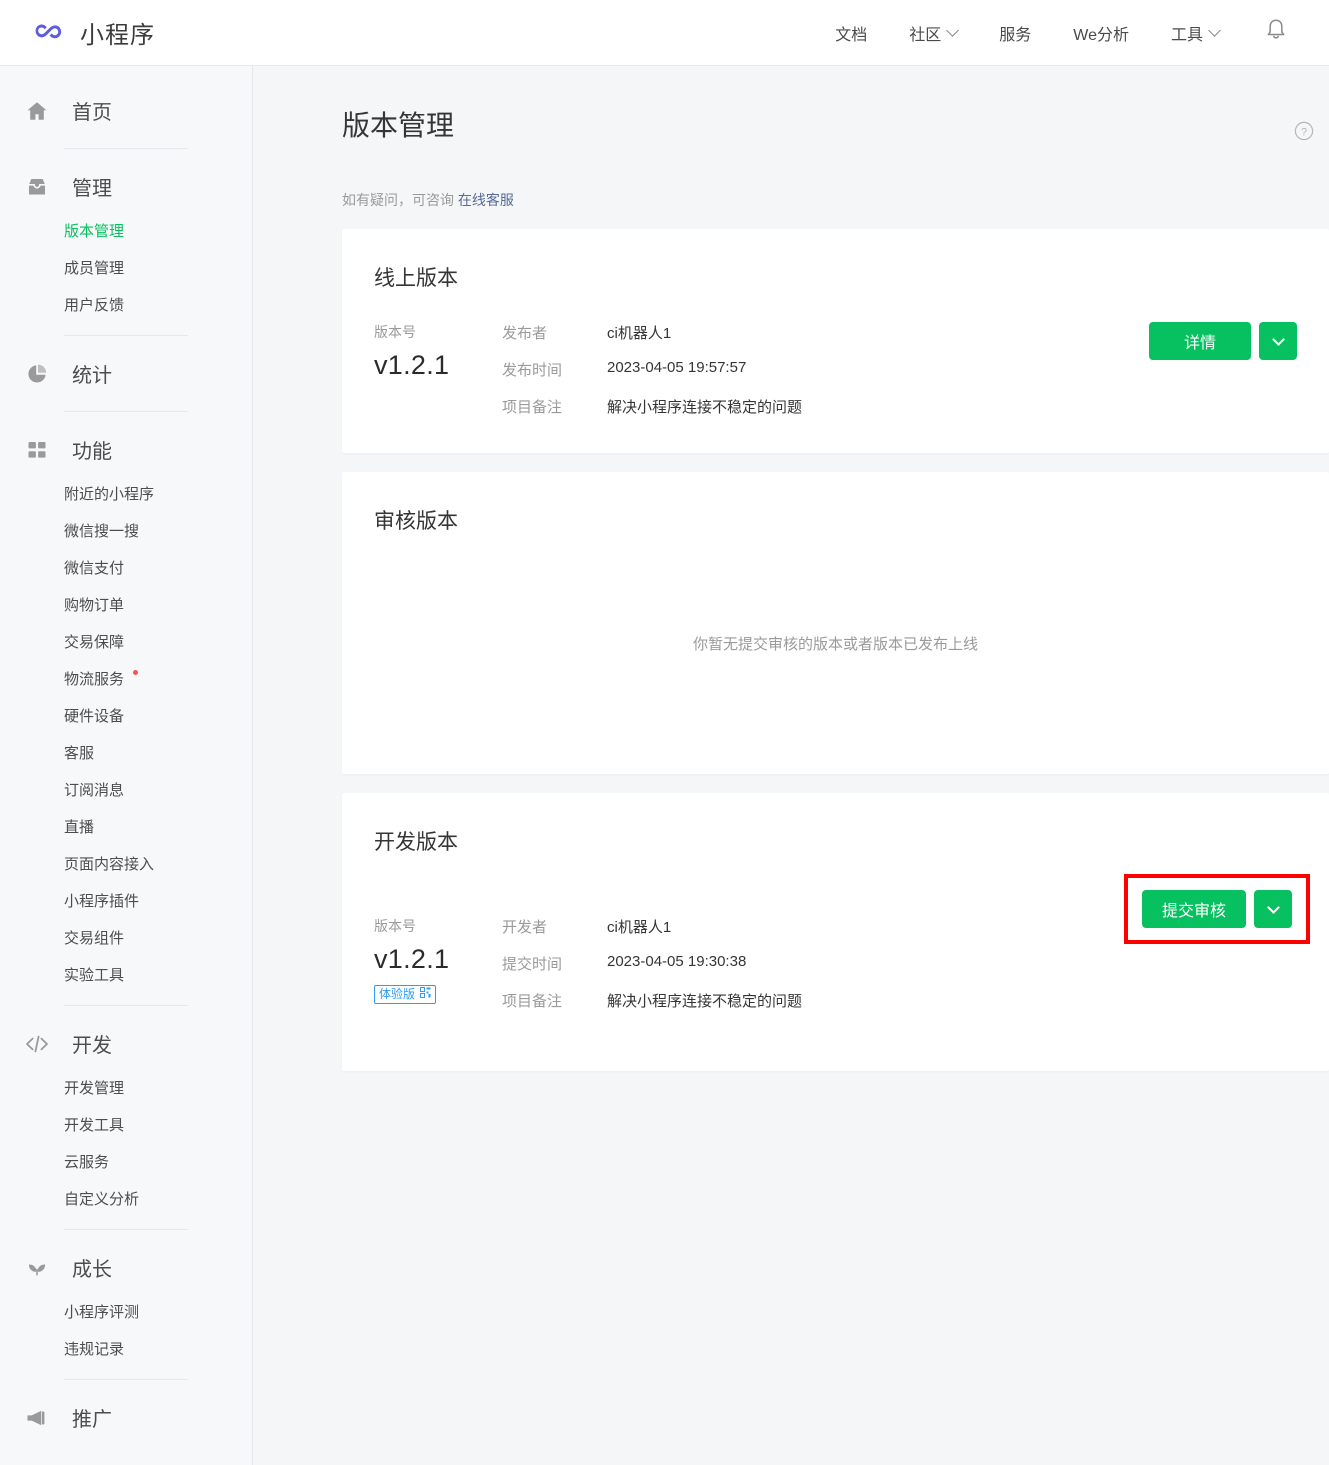 The image size is (1329, 1465). What do you see at coordinates (416, 842) in the screenshot?
I see `card-title: 开发版本` at bounding box center [416, 842].